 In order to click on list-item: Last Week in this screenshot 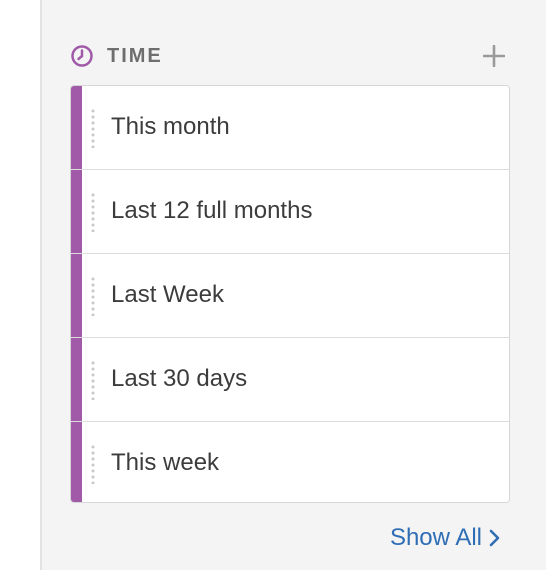, I will do `click(290, 296)`.